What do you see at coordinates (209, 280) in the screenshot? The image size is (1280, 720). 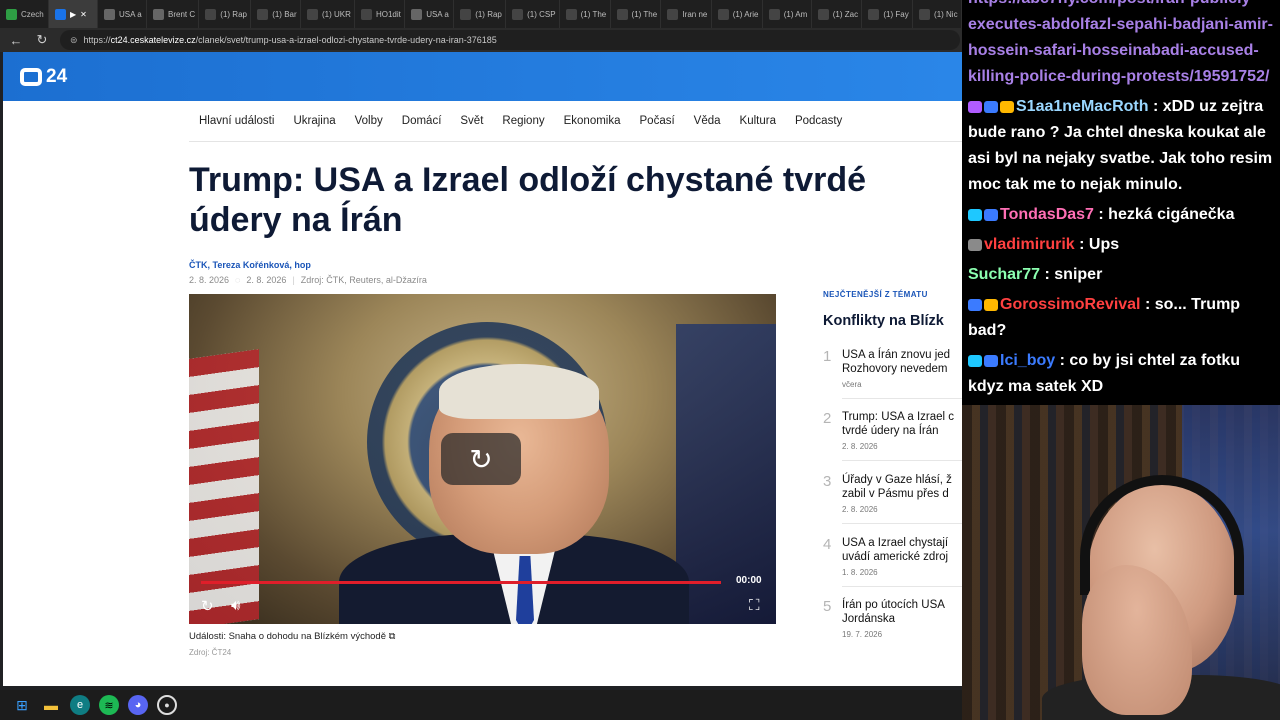 I see `date-published: 2. 8. 2026` at bounding box center [209, 280].